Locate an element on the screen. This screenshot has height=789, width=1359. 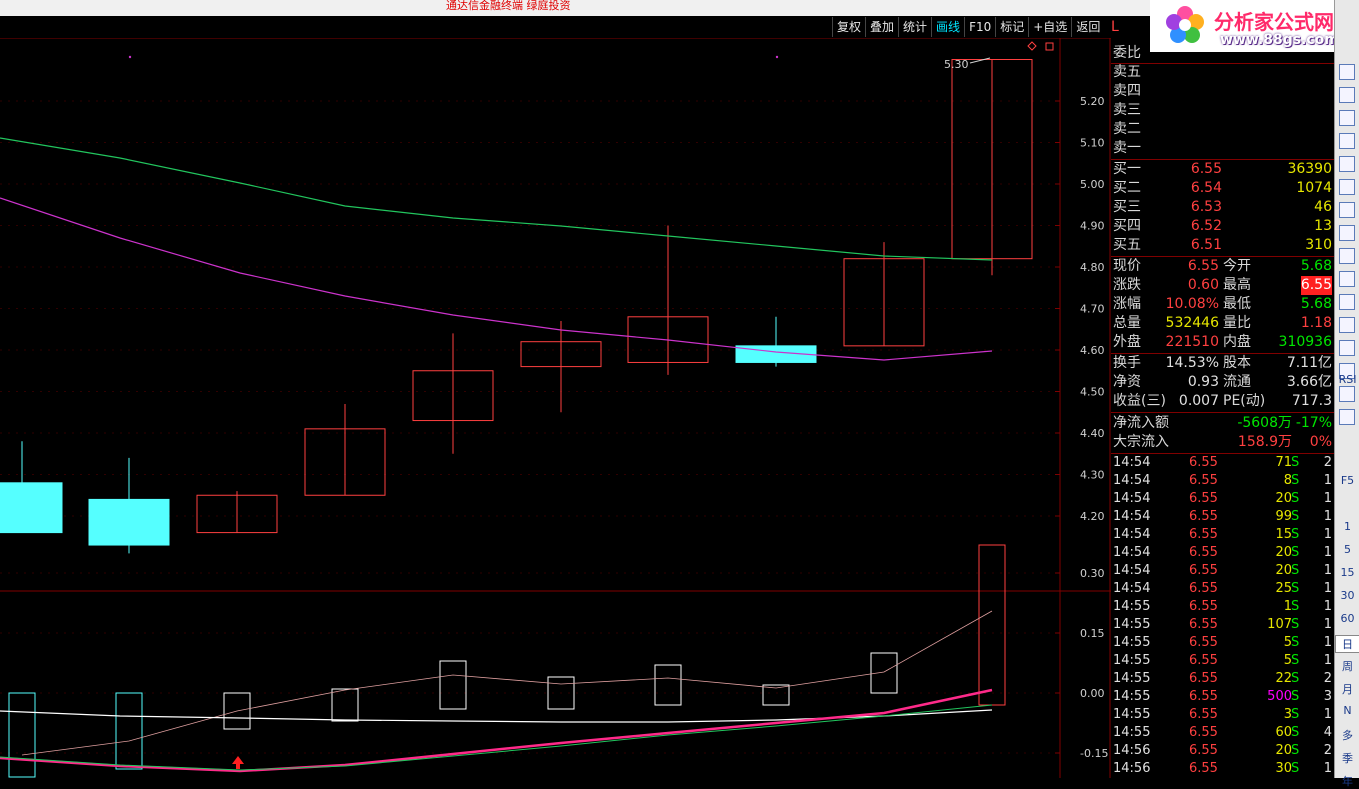
toolbar-button: 叠加 is located at coordinates (881, 27).